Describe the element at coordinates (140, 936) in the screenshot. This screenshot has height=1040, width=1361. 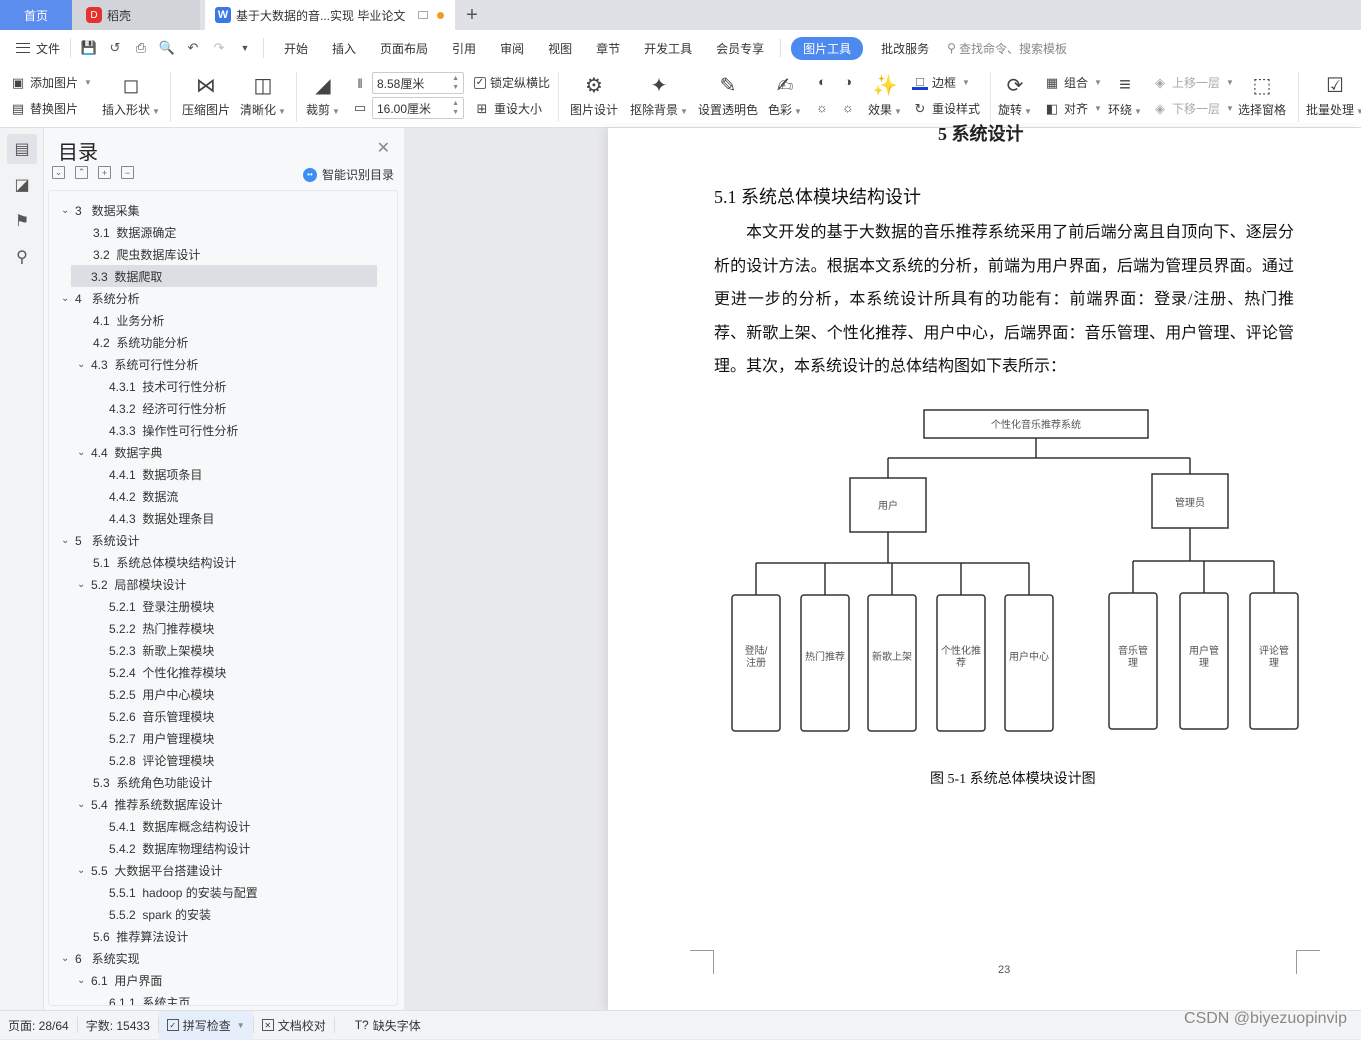
I see `toc-item: 5.6 推荐算法设计` at that location.